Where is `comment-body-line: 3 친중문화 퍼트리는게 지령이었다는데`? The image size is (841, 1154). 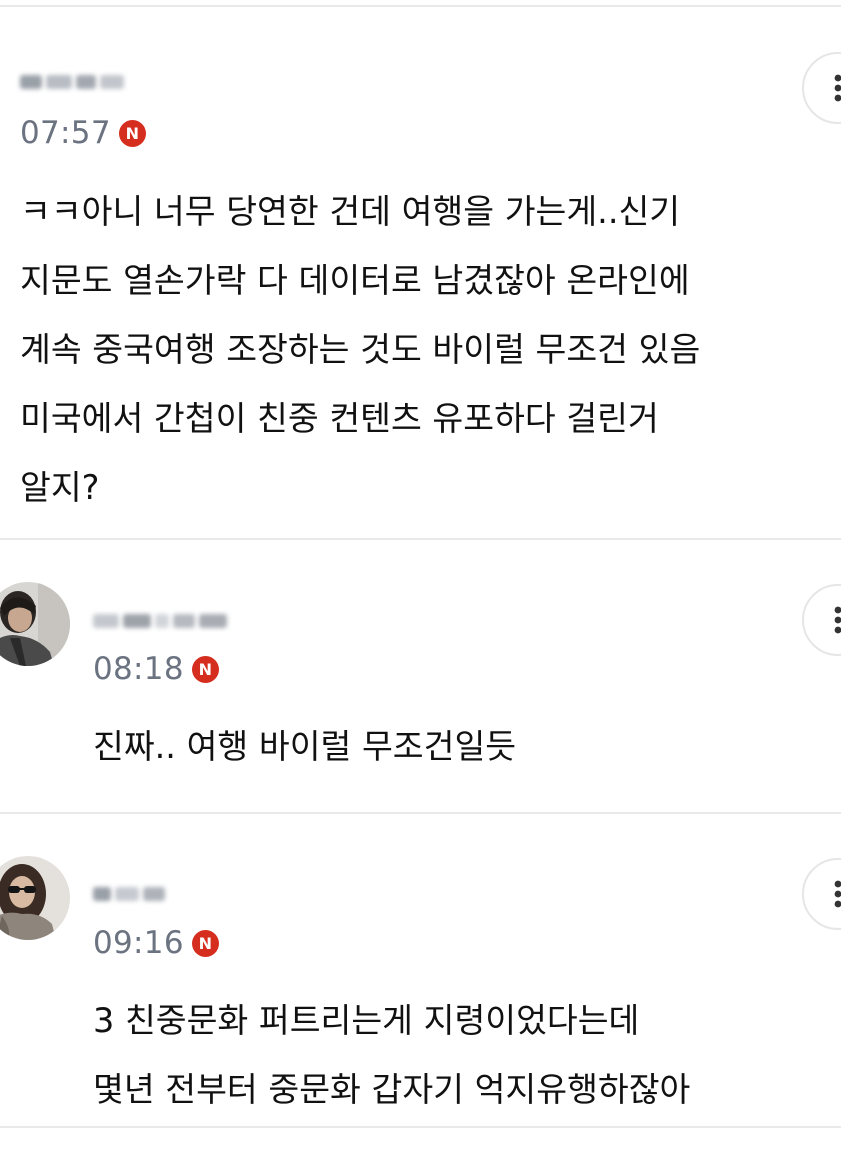 comment-body-line: 3 친중문화 퍼트리는게 지령이었다는데 is located at coordinates (366, 1020).